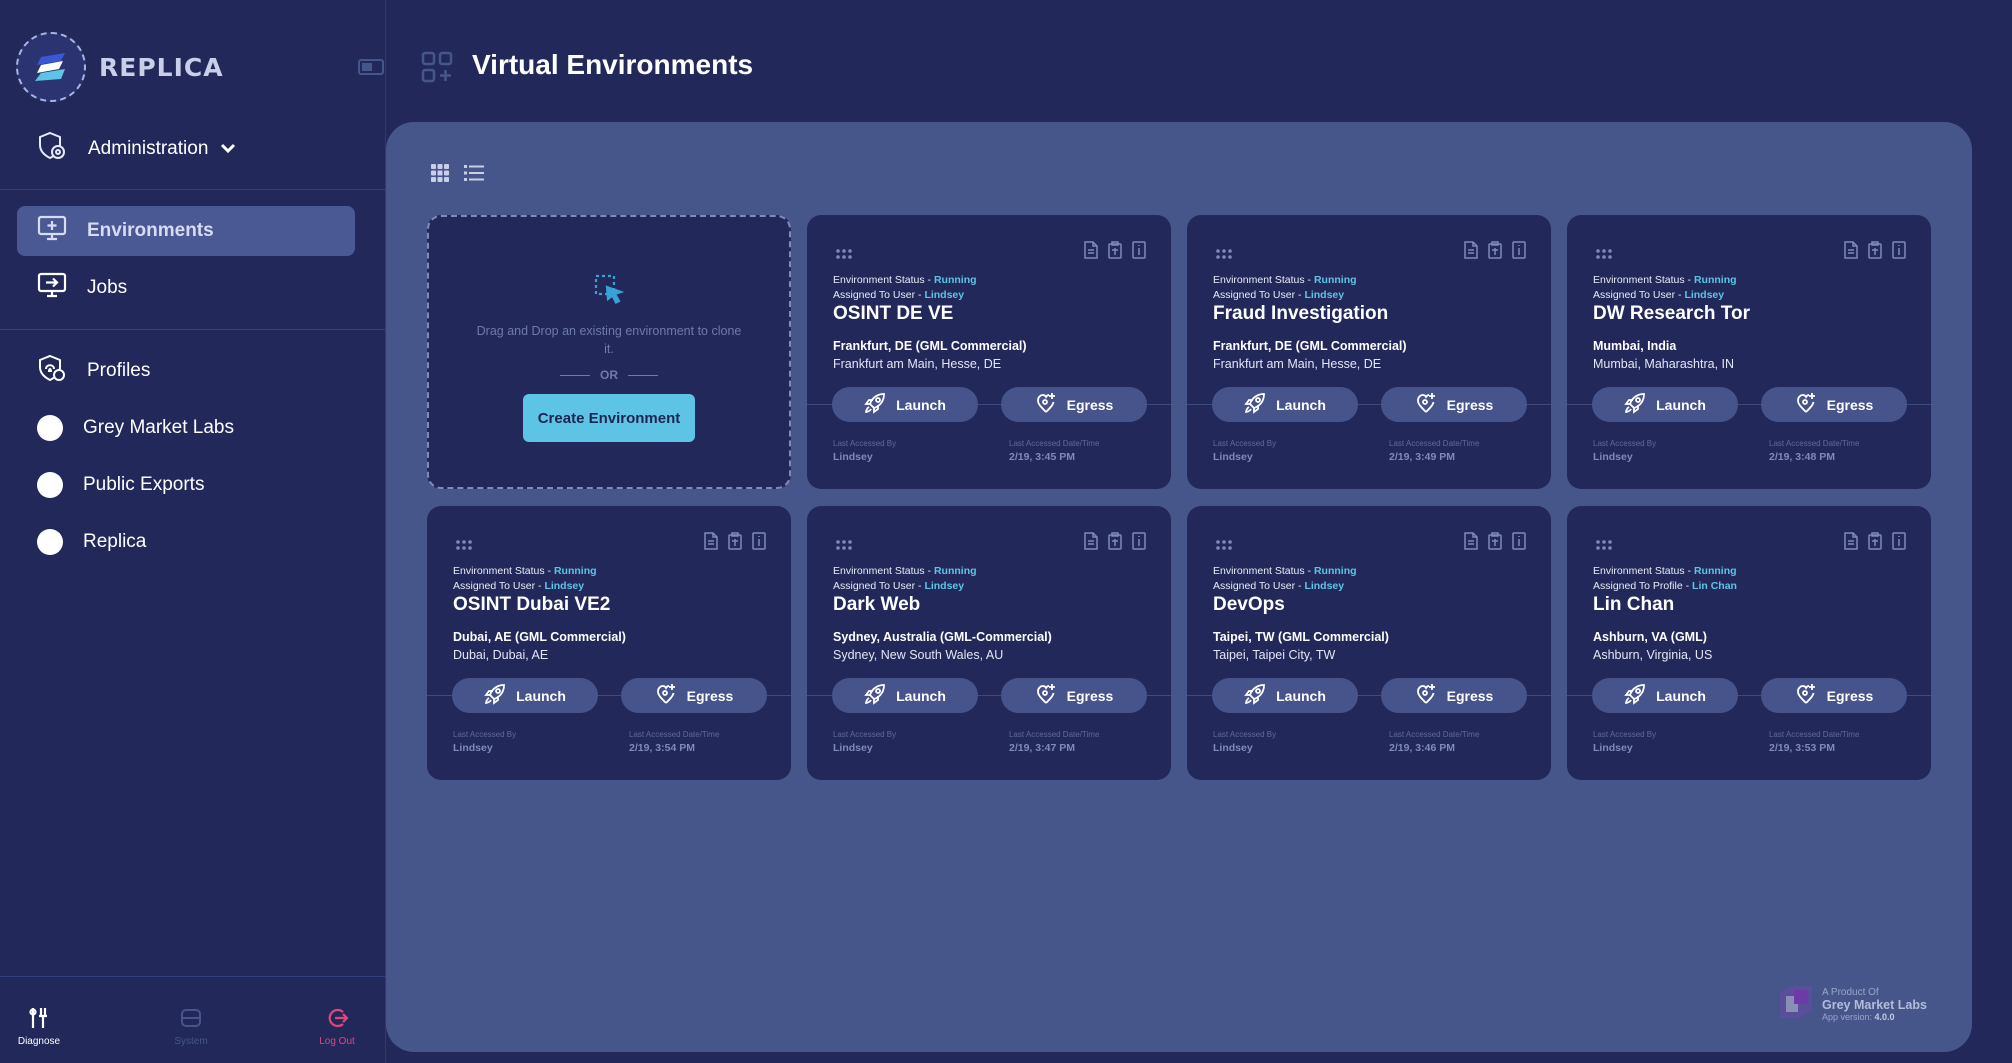 The height and width of the screenshot is (1063, 2012). I want to click on last-accessed-date: 2/19, 3:46 PM, so click(1422, 748).